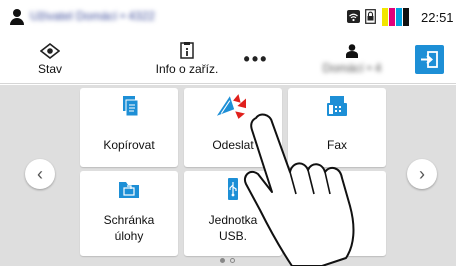 The height and width of the screenshot is (266, 456). I want to click on previous-page-button: ‹, so click(40, 174).